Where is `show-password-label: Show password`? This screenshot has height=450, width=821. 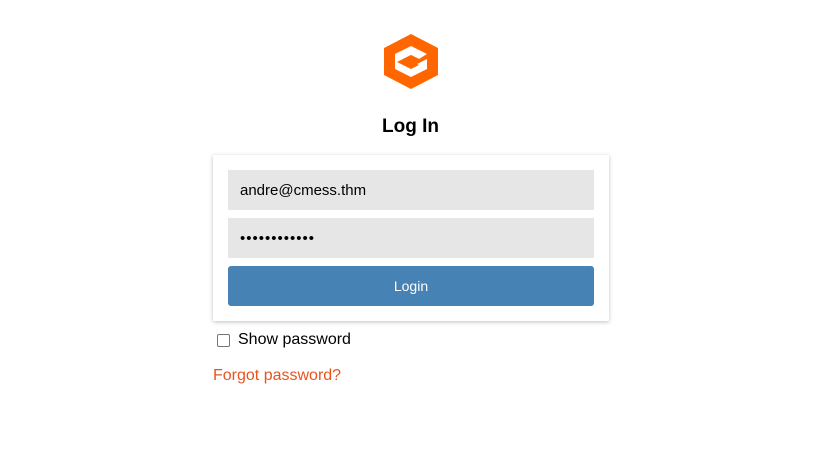
show-password-label: Show password is located at coordinates (294, 339).